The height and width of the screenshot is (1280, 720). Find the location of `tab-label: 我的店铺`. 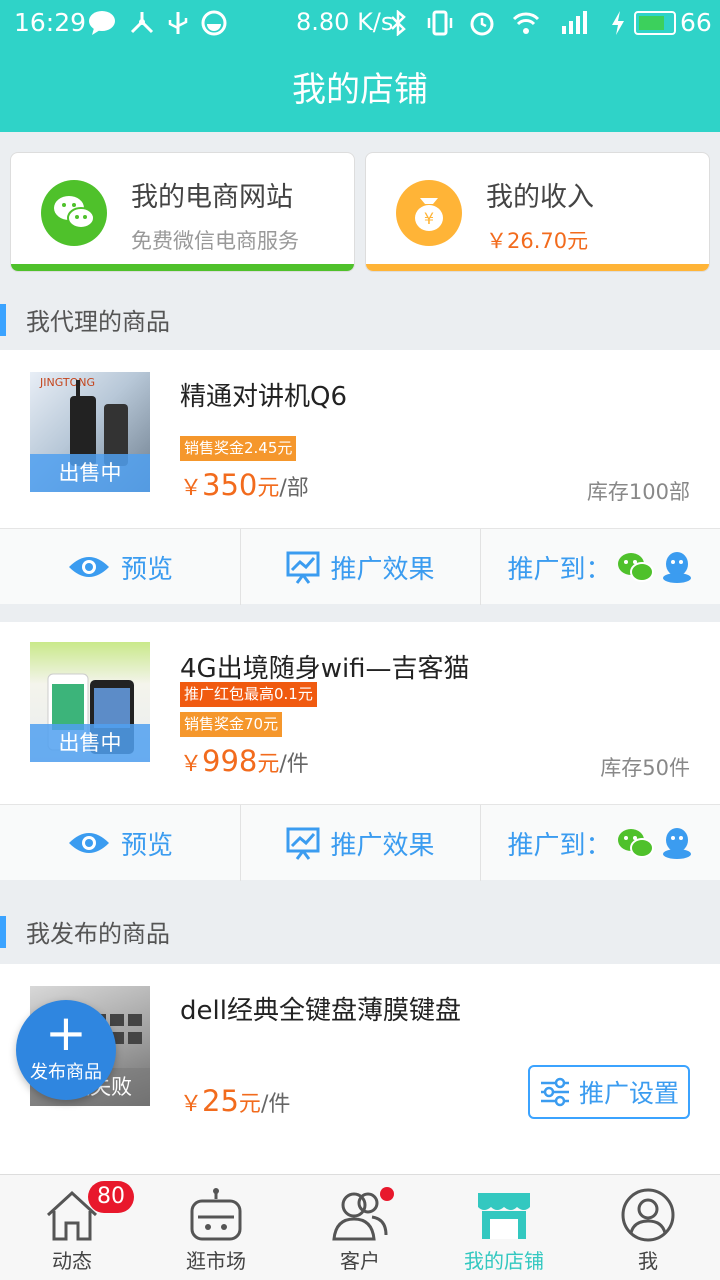

tab-label: 我的店铺 is located at coordinates (504, 1261).